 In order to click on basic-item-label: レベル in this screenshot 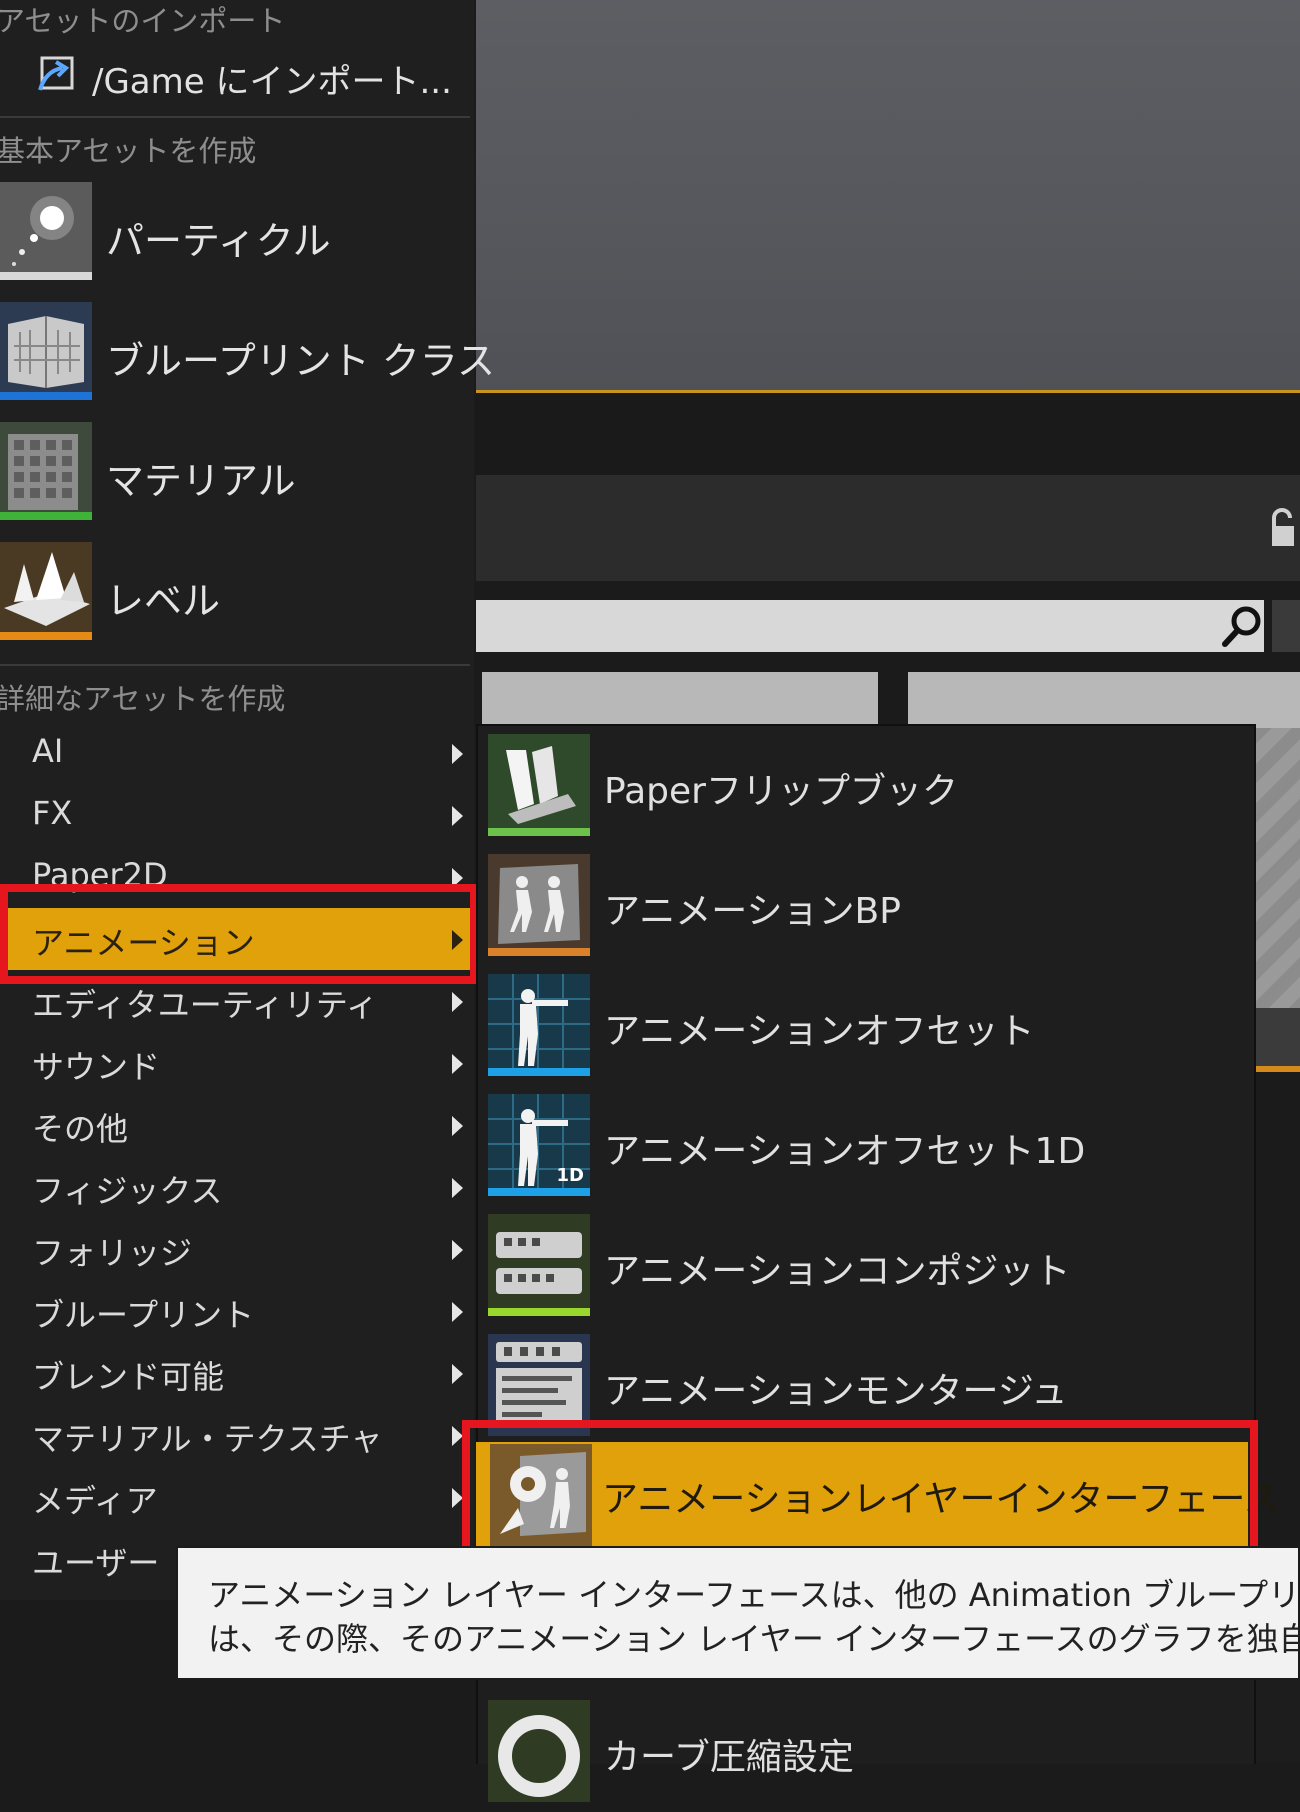, I will do `click(163, 601)`.